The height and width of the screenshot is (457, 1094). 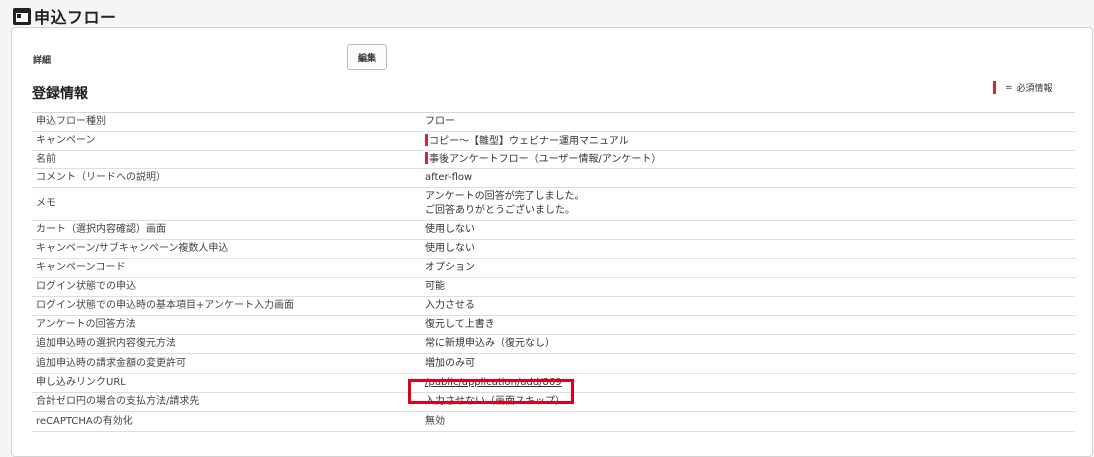 What do you see at coordinates (227, 204) in the screenshot?
I see `row-label: メモ` at bounding box center [227, 204].